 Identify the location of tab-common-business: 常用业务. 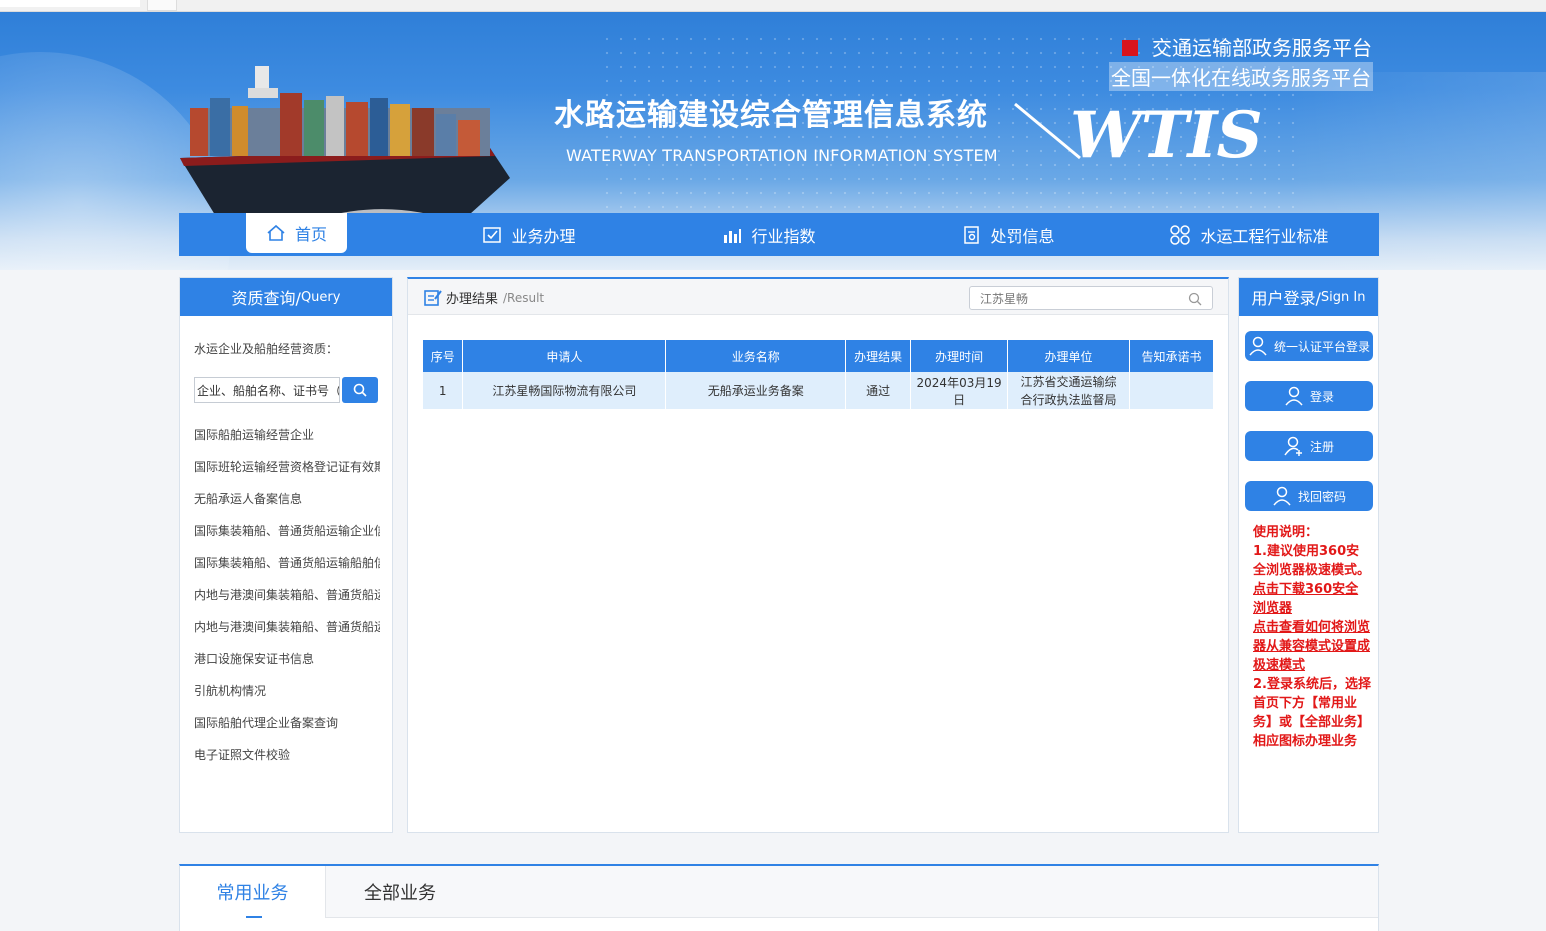
(253, 892).